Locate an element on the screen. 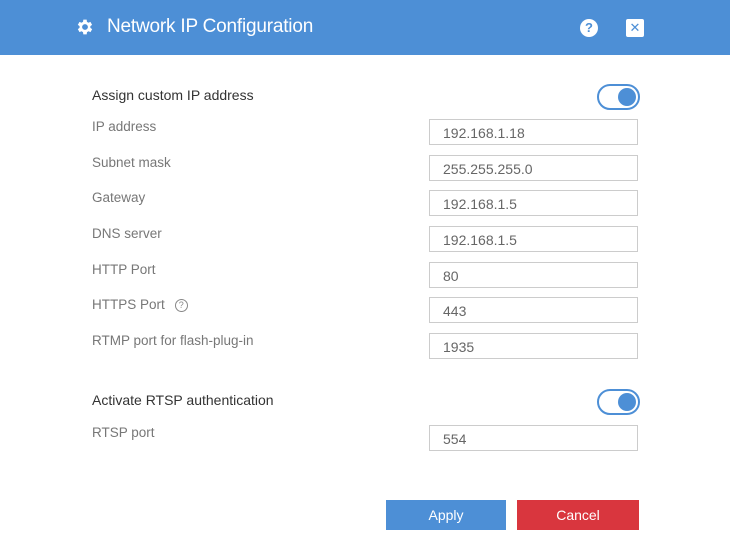 The width and height of the screenshot is (730, 550). ip-address-label: IP address is located at coordinates (124, 126).